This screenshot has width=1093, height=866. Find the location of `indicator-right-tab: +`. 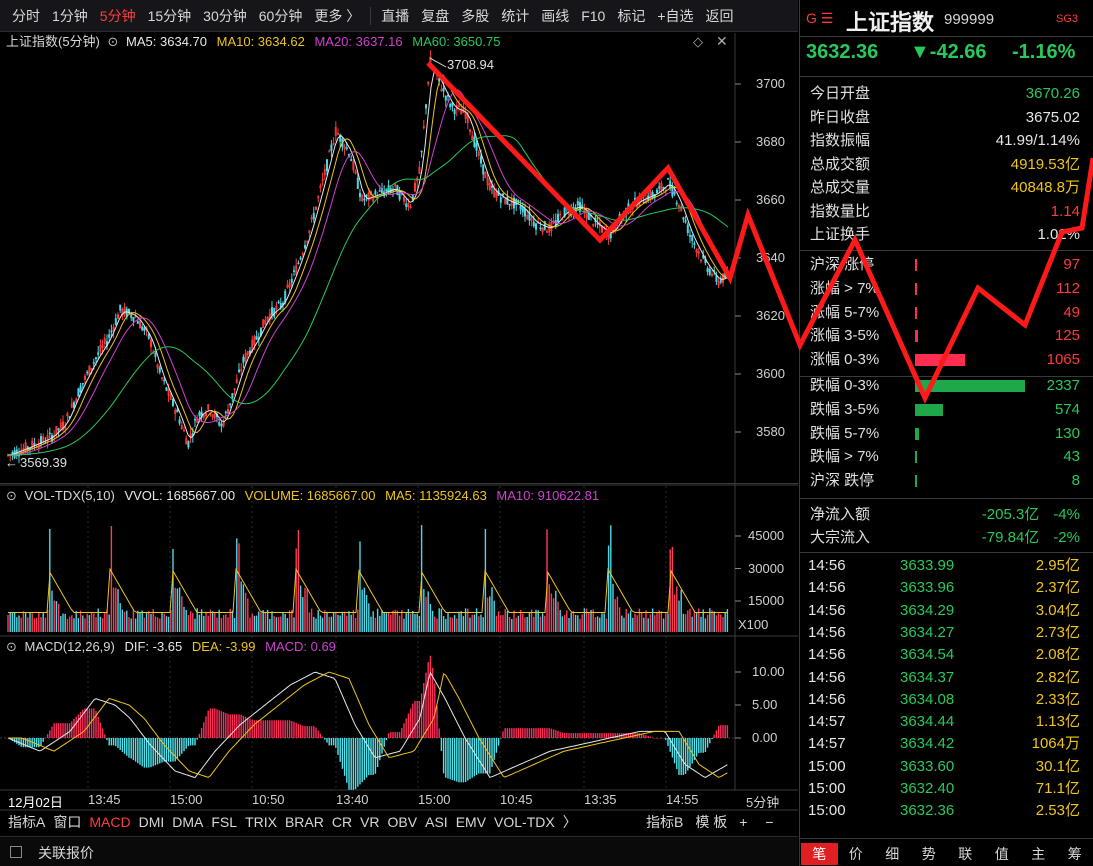

indicator-right-tab: + is located at coordinates (743, 822).